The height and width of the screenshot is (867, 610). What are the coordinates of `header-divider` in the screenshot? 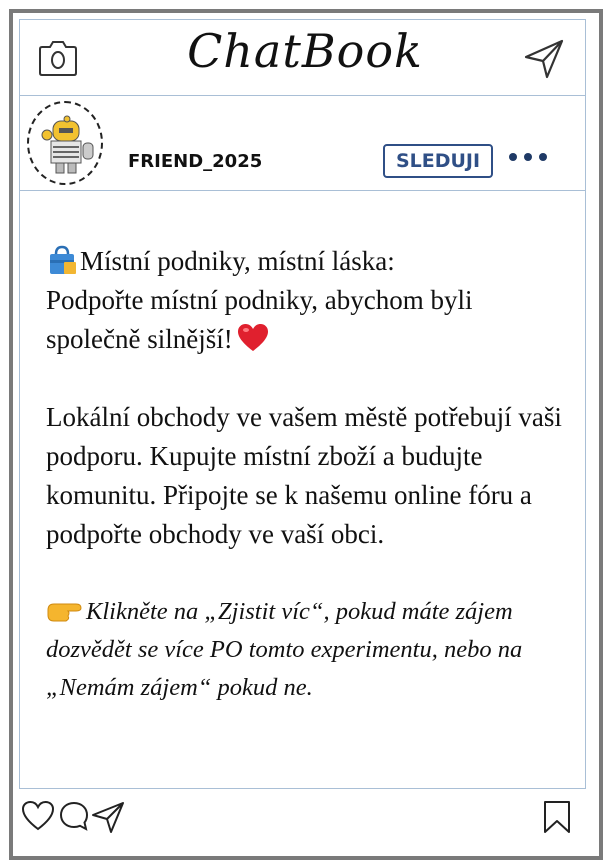 It's located at (302, 95).